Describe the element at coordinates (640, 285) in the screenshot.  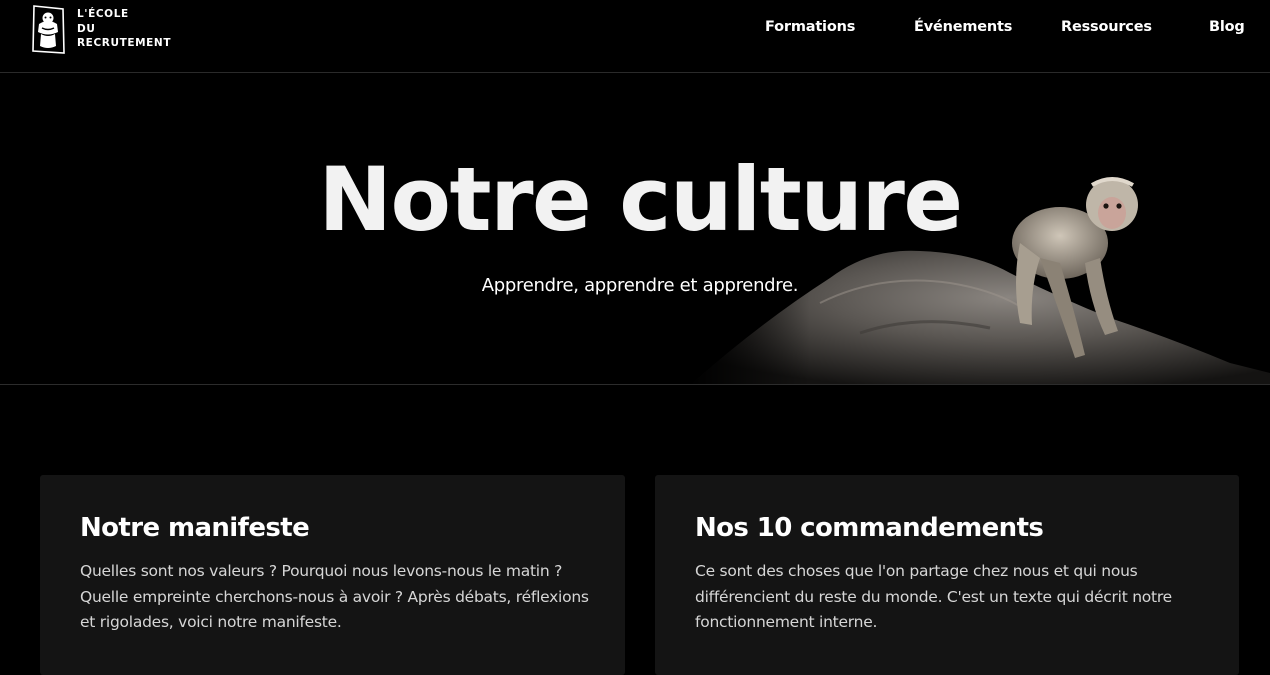
I see `page-subtitle: Apprendre, apprendre et apprendre.` at that location.